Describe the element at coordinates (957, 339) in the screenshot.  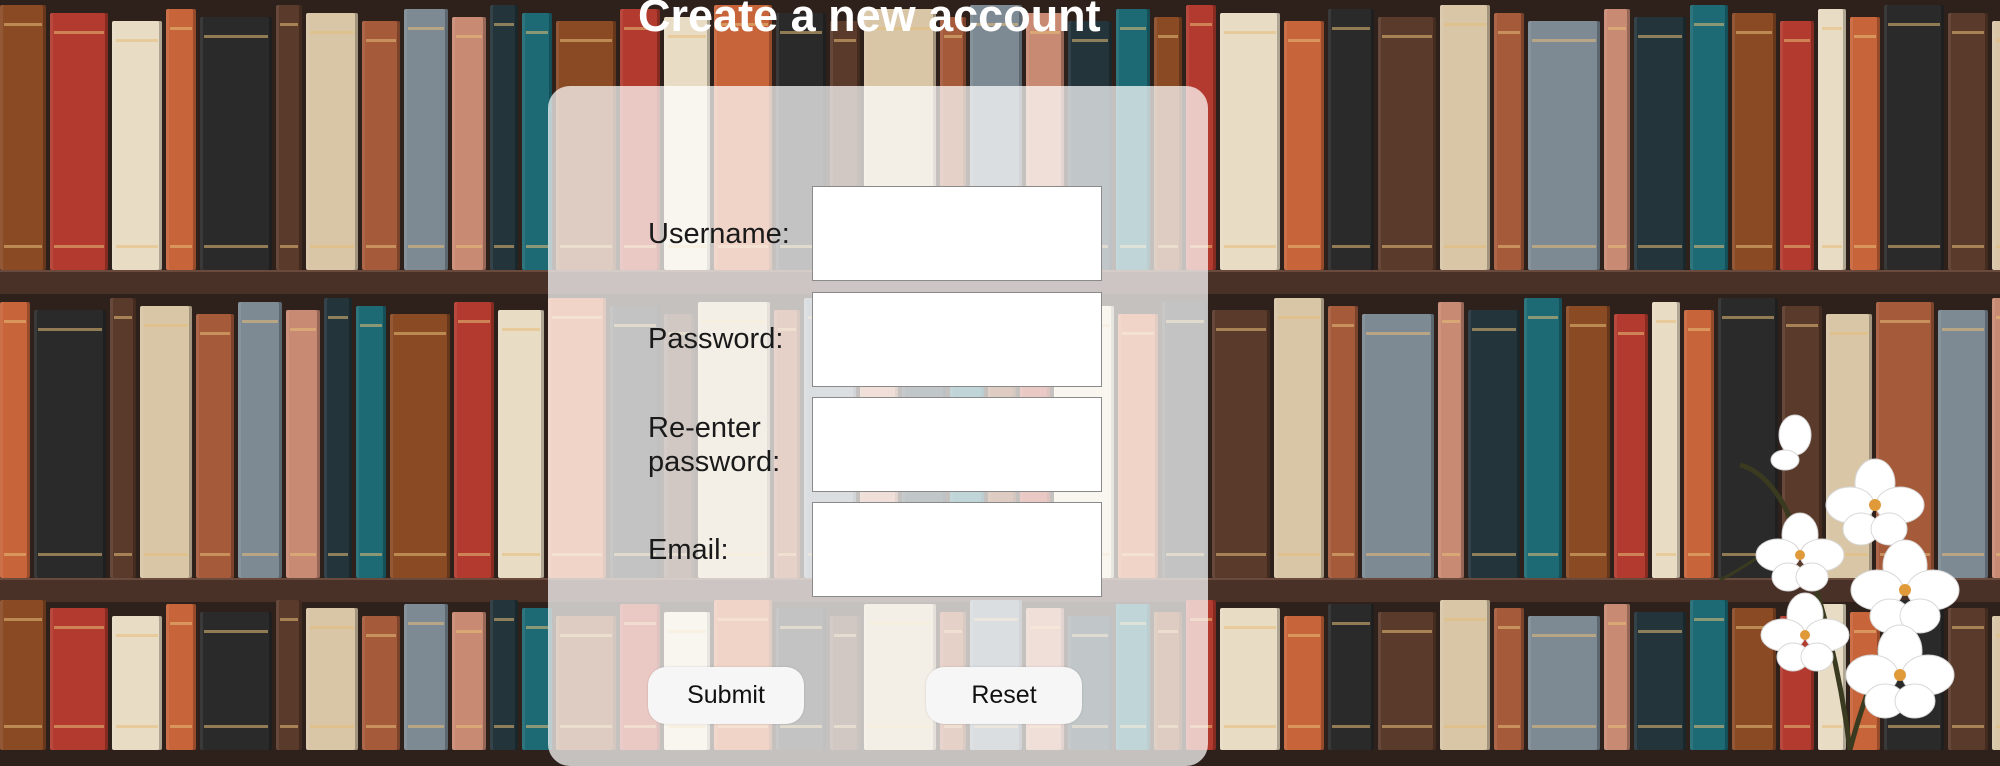
I see `password-input` at that location.